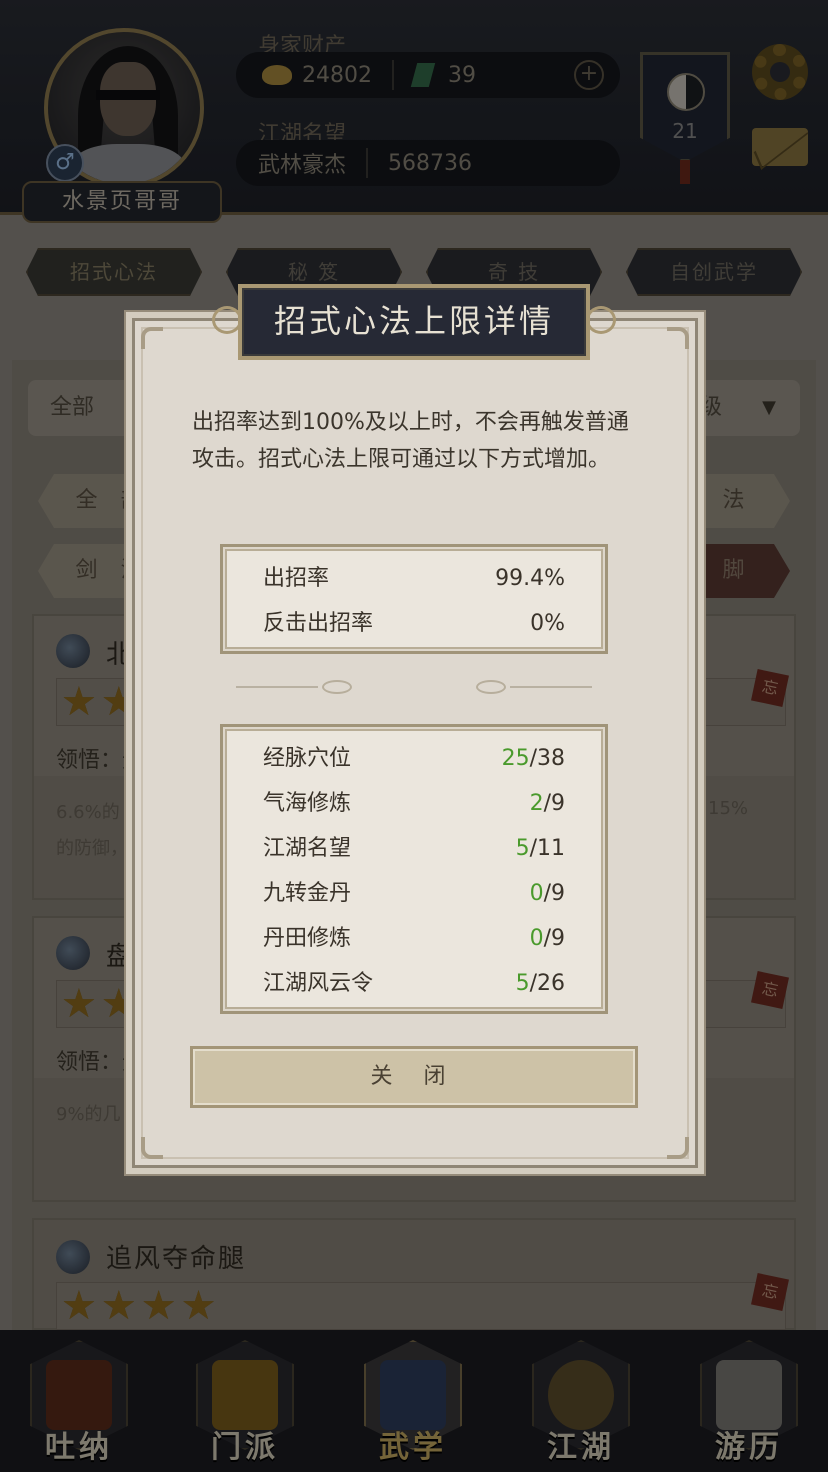 The width and height of the screenshot is (828, 1472). Describe the element at coordinates (414, 848) in the screenshot. I see `source-row: 江湖名望 5/11` at that location.